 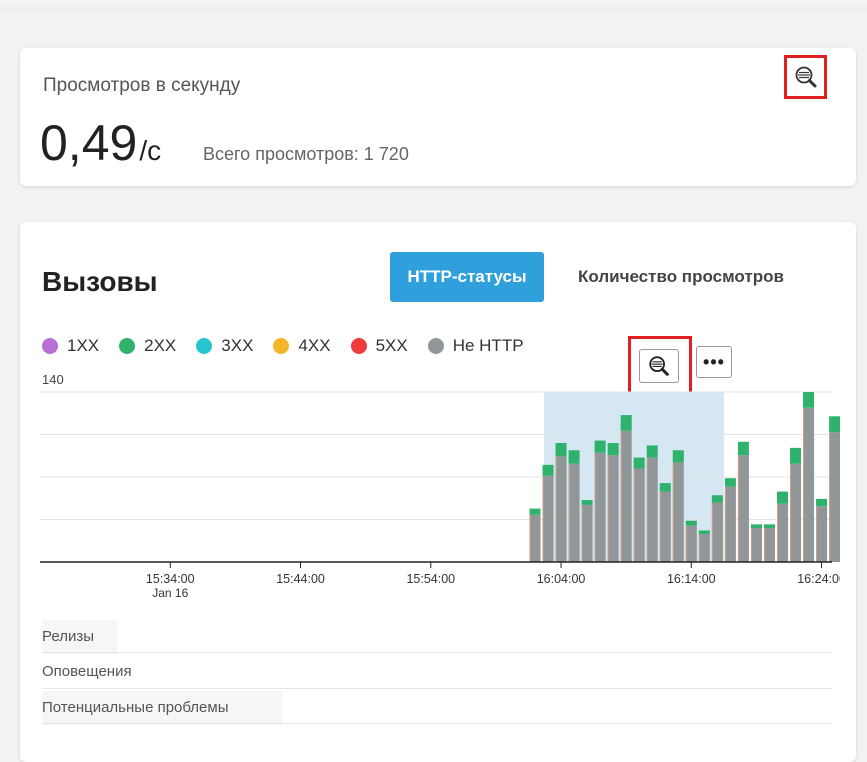 I want to click on views-zoom-button, so click(x=805, y=77).